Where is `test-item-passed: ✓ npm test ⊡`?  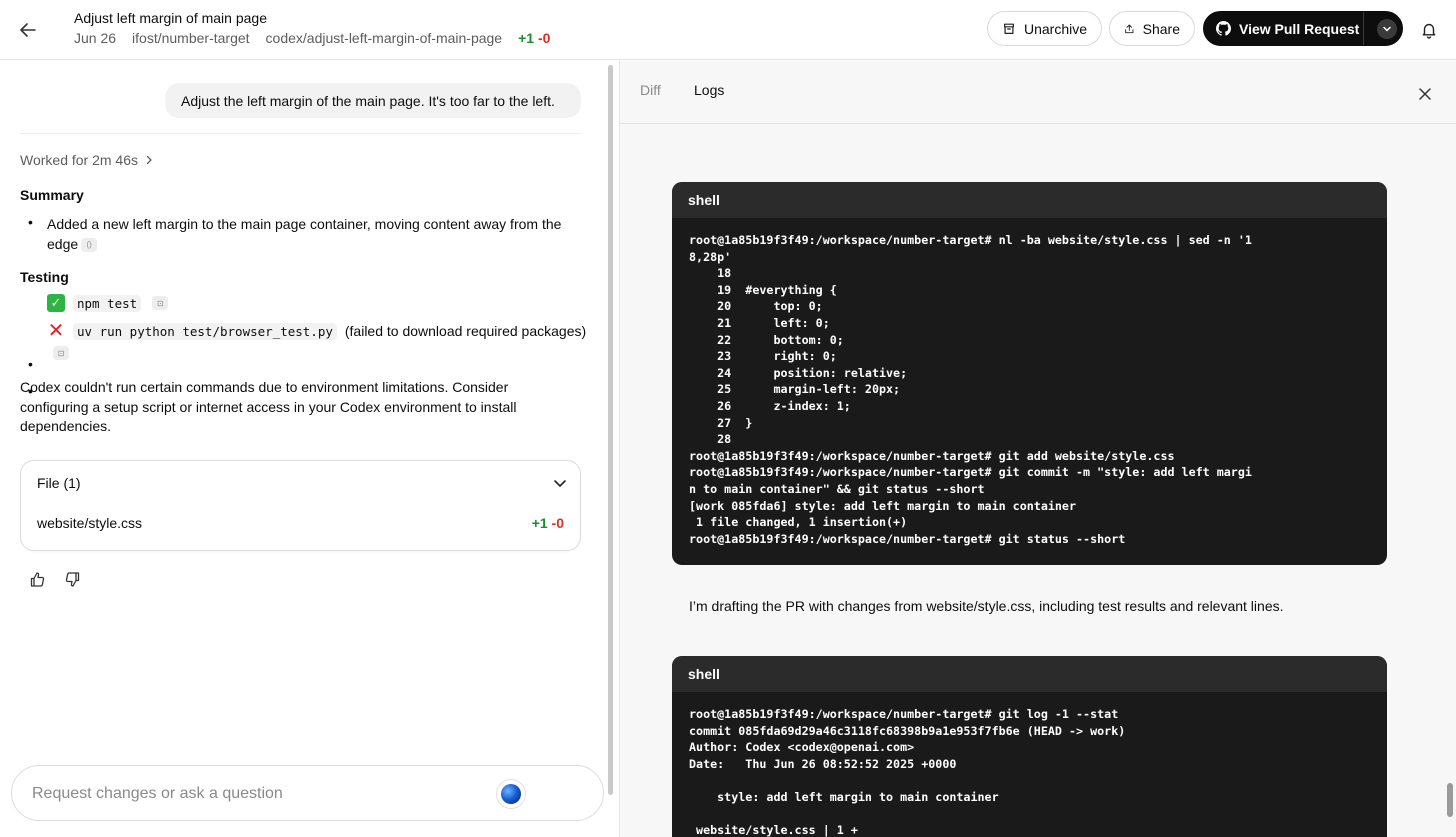
test-item-passed: ✓ npm test ⊡ is located at coordinates (108, 303).